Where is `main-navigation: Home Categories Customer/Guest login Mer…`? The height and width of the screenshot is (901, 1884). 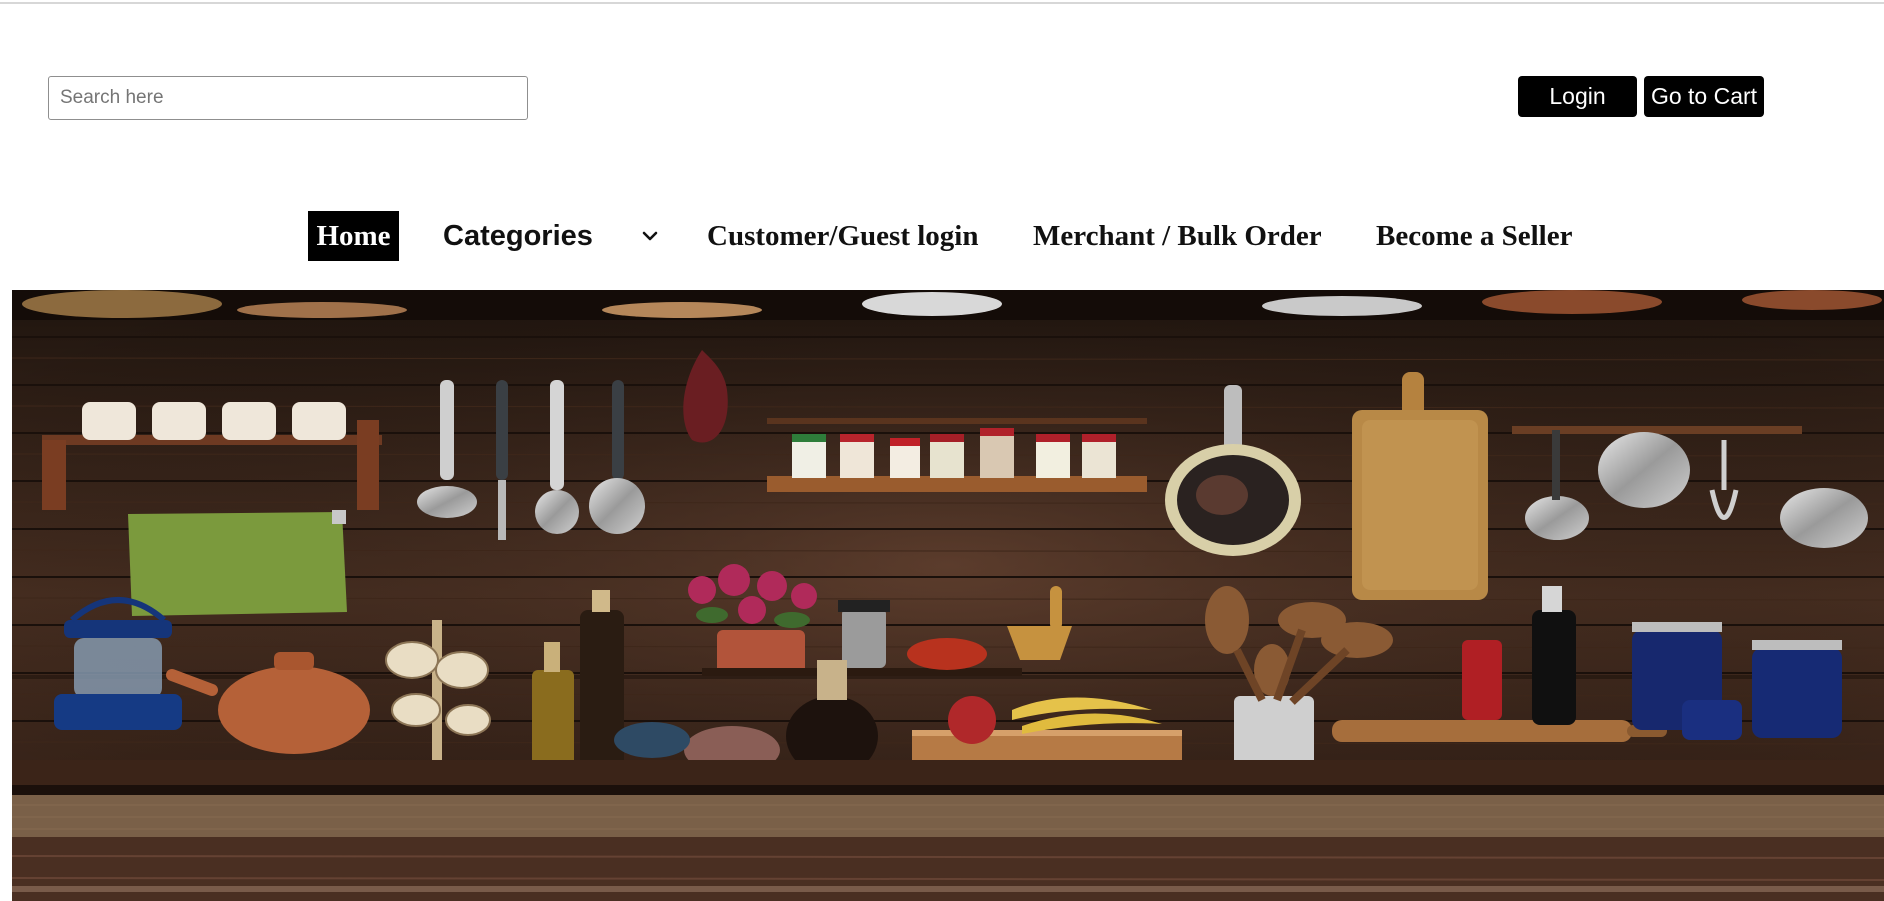
main-navigation: Home Categories Customer/Guest login Mer… is located at coordinates (942, 236).